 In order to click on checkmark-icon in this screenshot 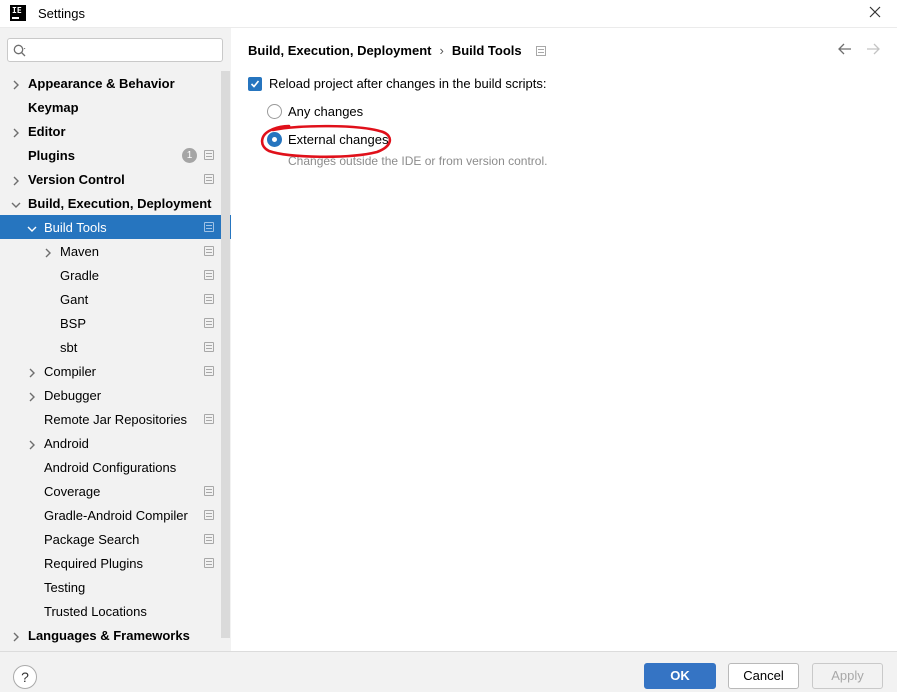, I will do `click(255, 83)`.